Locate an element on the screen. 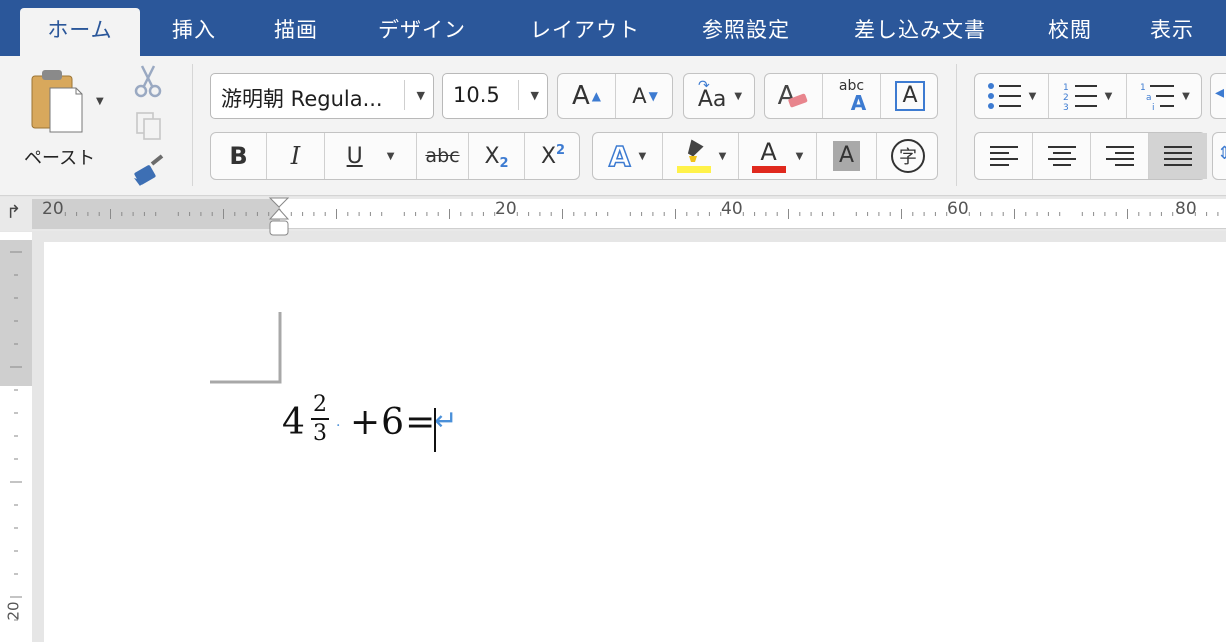 This screenshot has width=1226, height=642. superscript-button: X 2 is located at coordinates (553, 156).